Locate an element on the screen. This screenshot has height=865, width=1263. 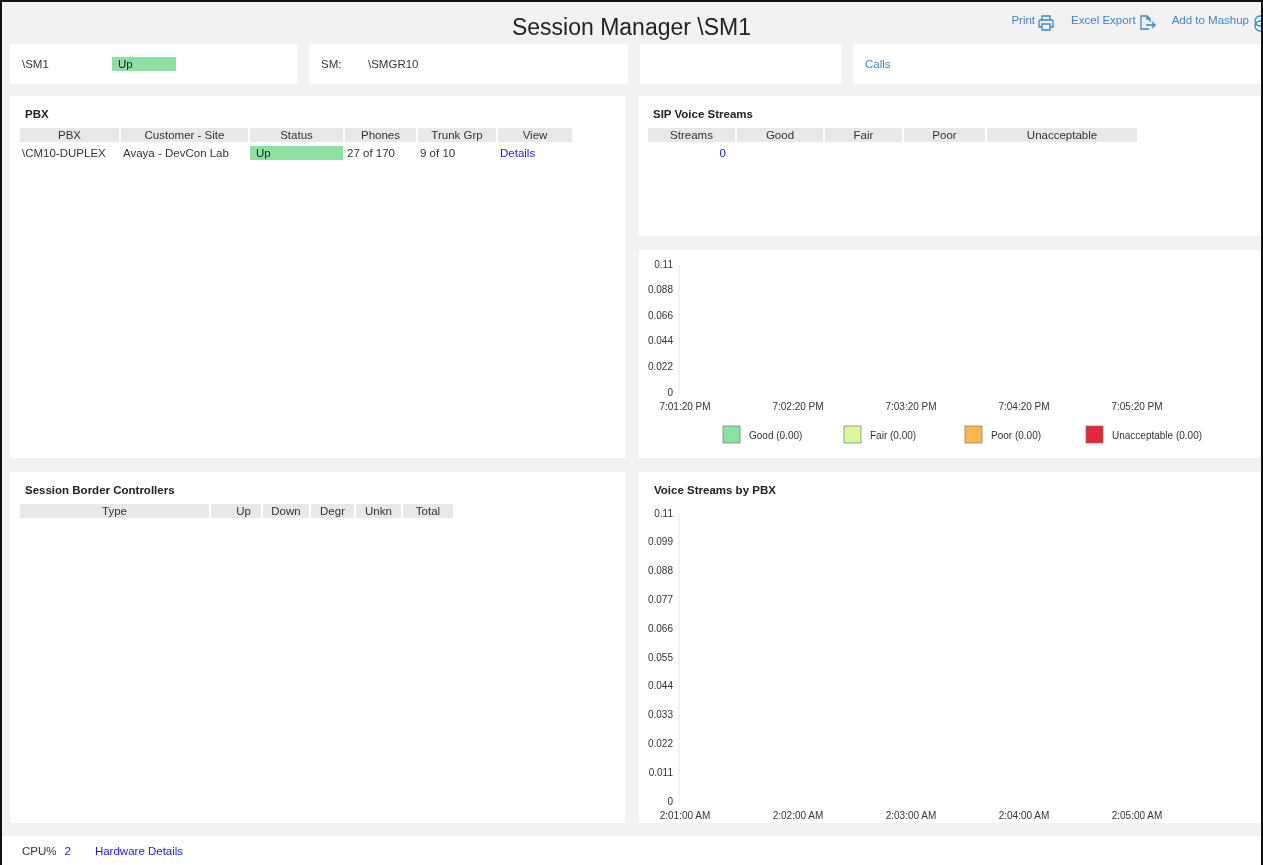
details-link: Details is located at coordinates (518, 153).